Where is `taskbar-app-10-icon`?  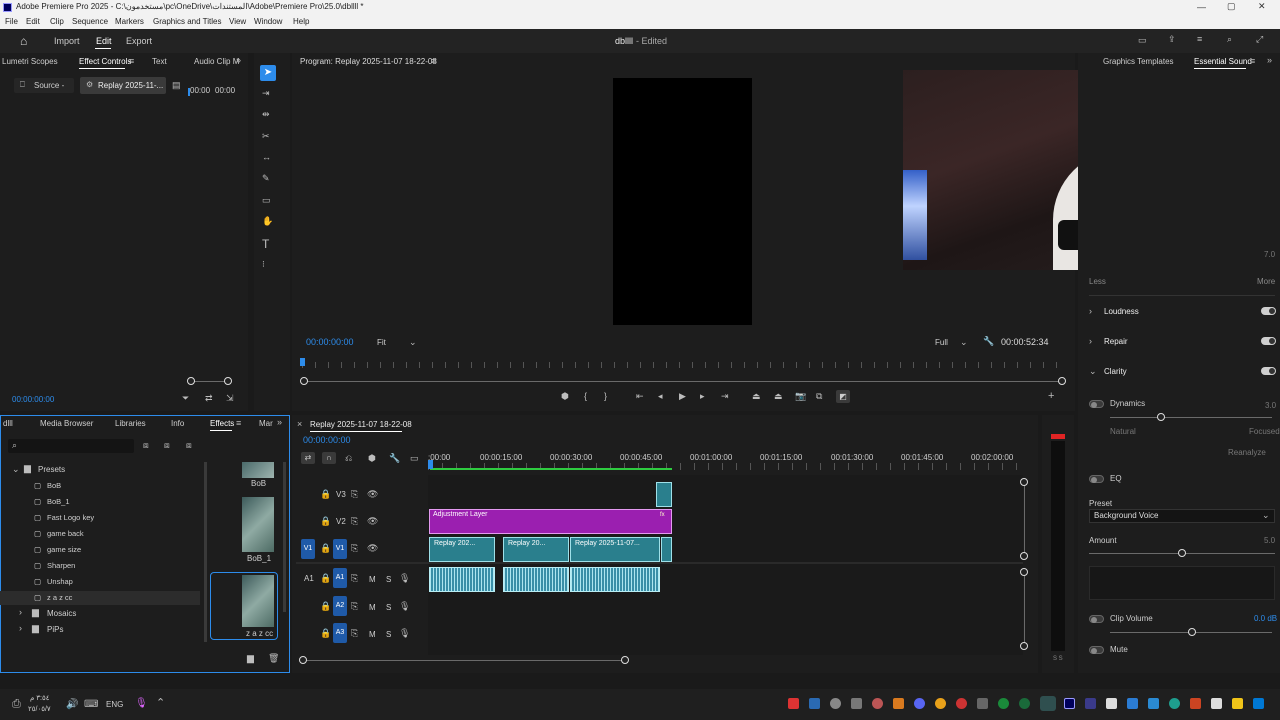 taskbar-app-10-icon is located at coordinates (982, 703).